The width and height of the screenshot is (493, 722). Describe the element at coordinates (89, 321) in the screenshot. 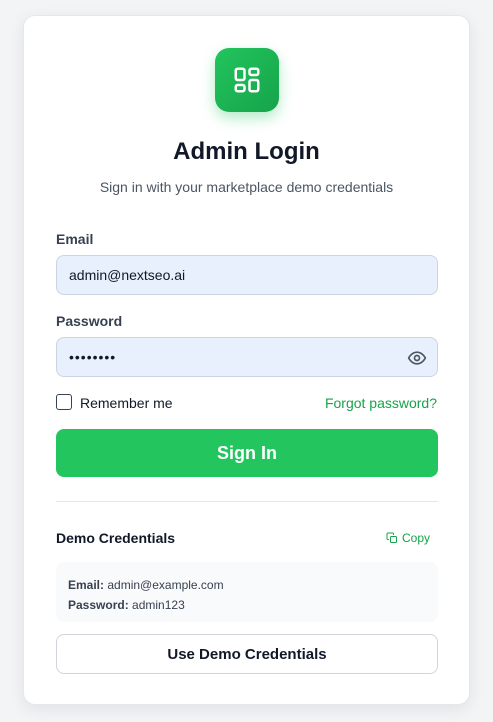

I see `password-label: Password` at that location.